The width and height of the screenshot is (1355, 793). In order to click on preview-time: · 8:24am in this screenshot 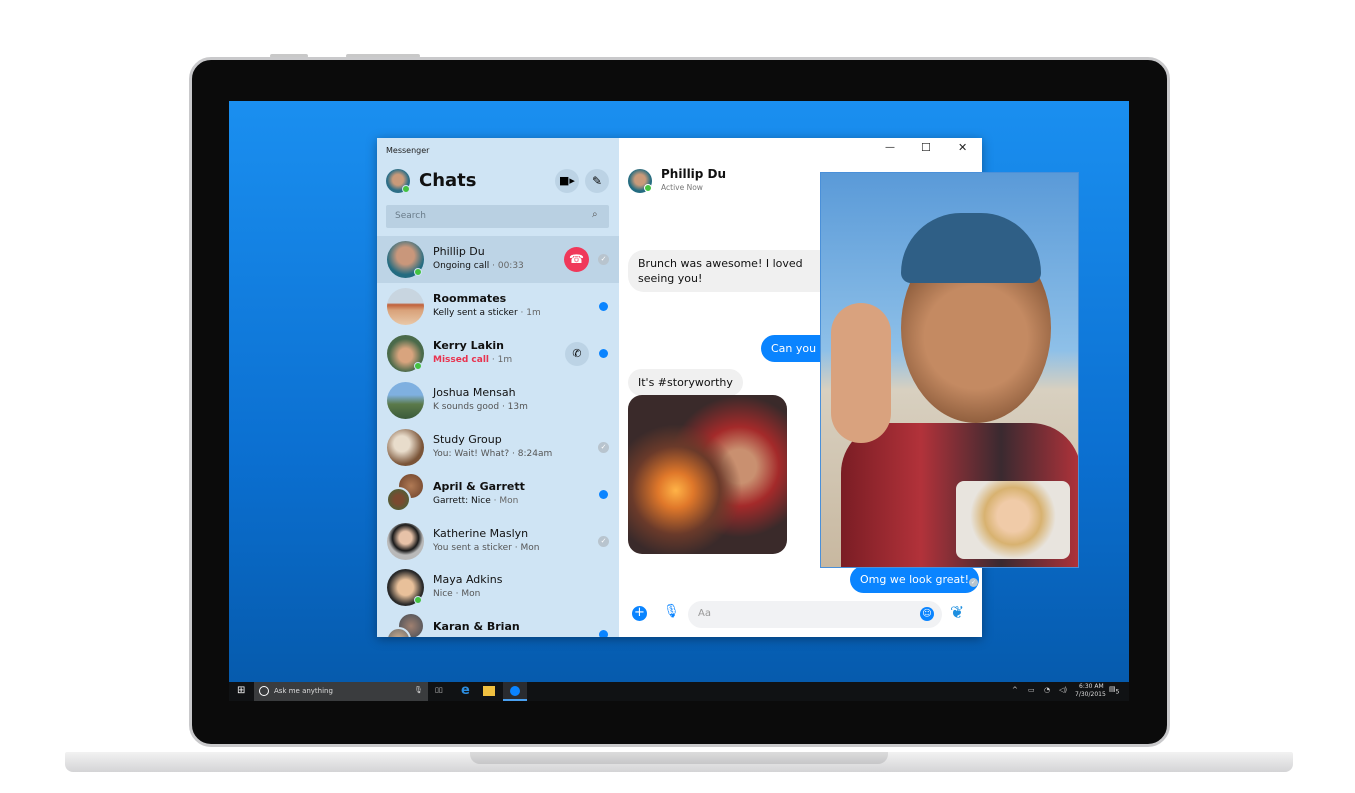, I will do `click(532, 454)`.